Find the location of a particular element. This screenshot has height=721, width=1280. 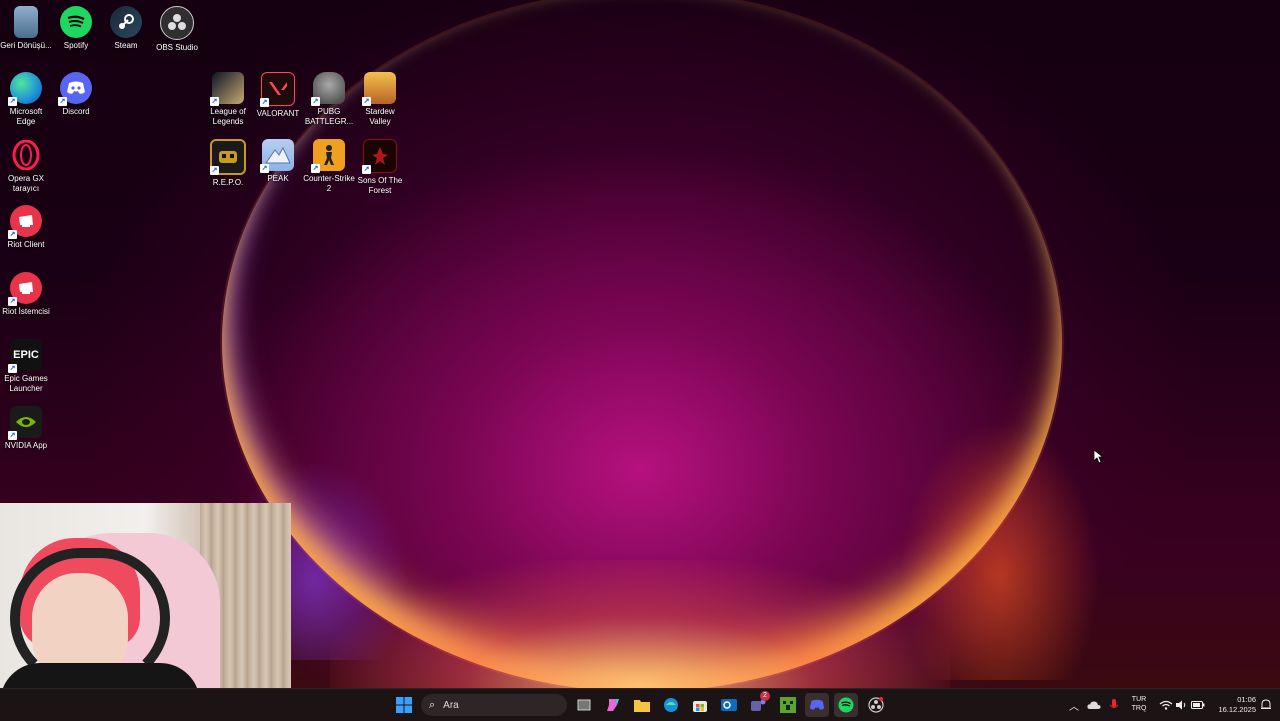

obs-taskbar-button is located at coordinates (876, 705).